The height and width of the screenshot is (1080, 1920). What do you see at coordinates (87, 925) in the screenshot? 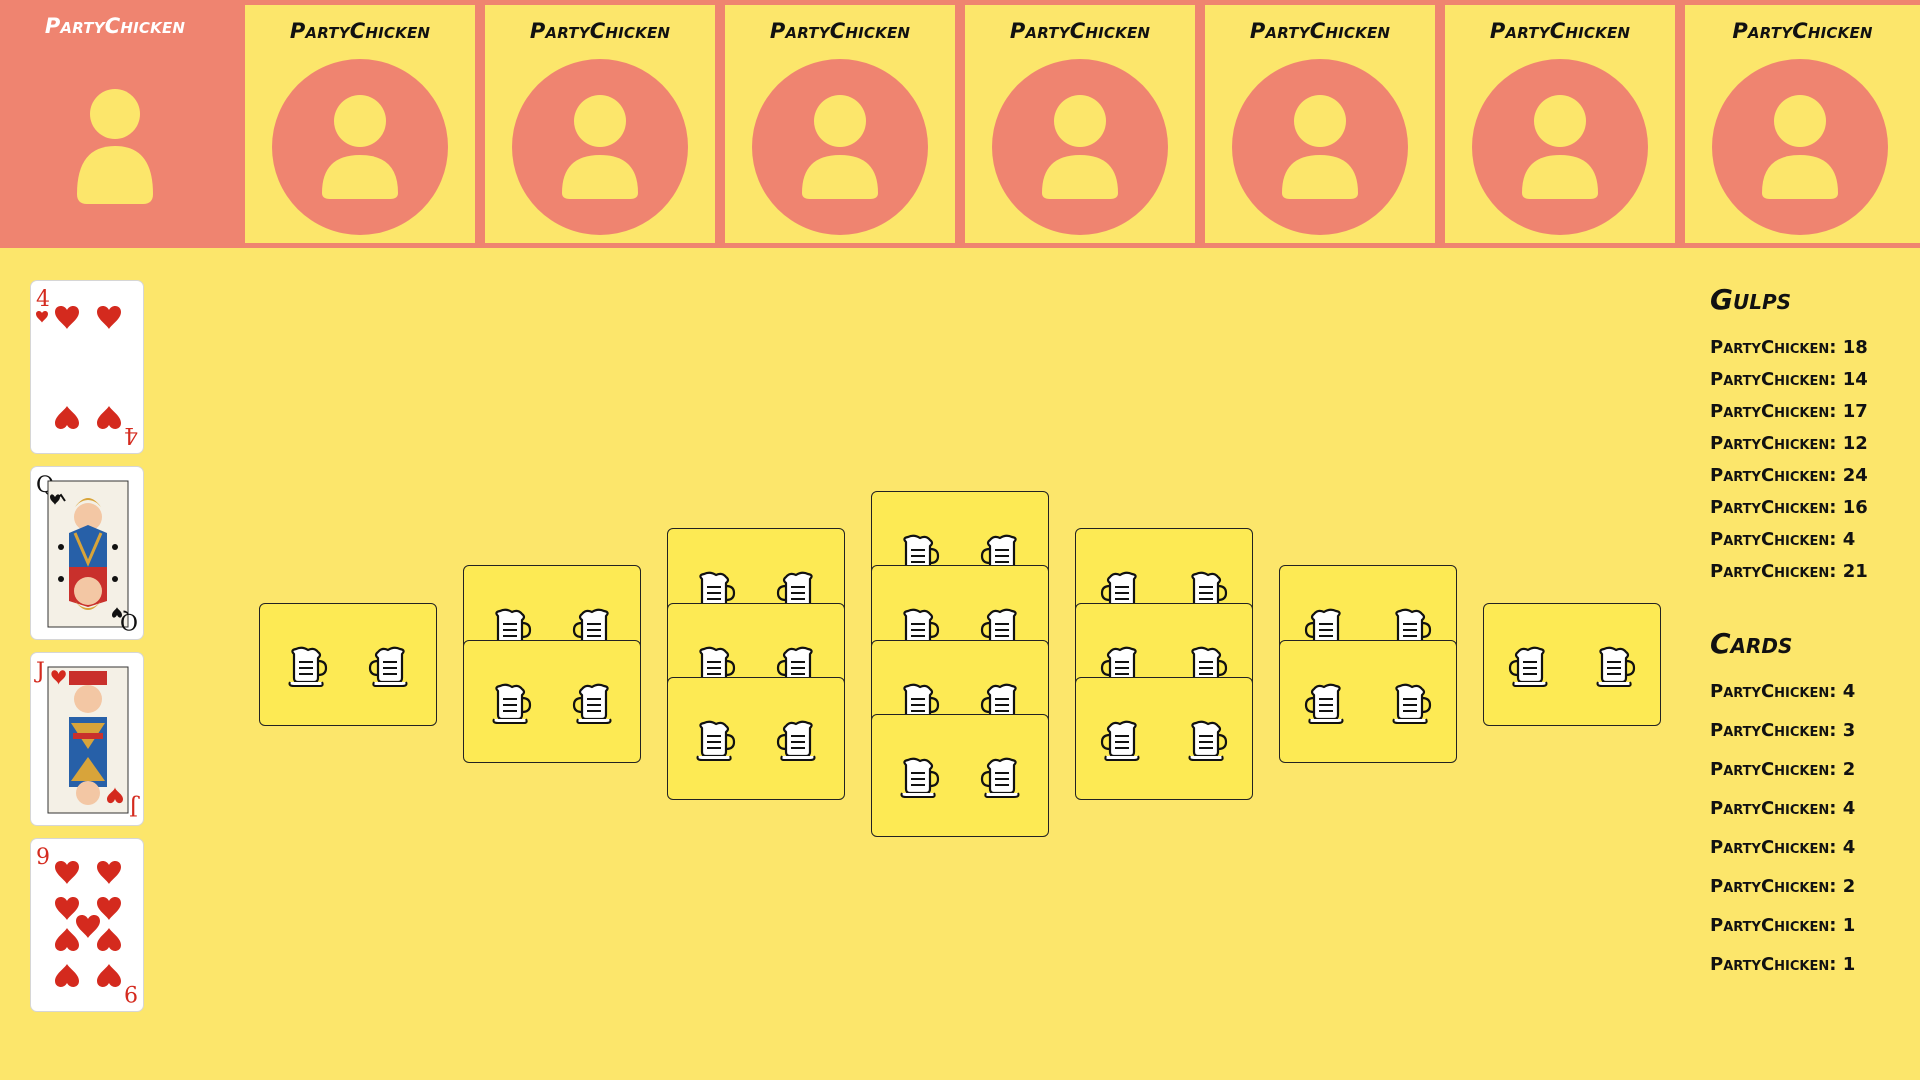
I see `hand-card: 9 9` at bounding box center [87, 925].